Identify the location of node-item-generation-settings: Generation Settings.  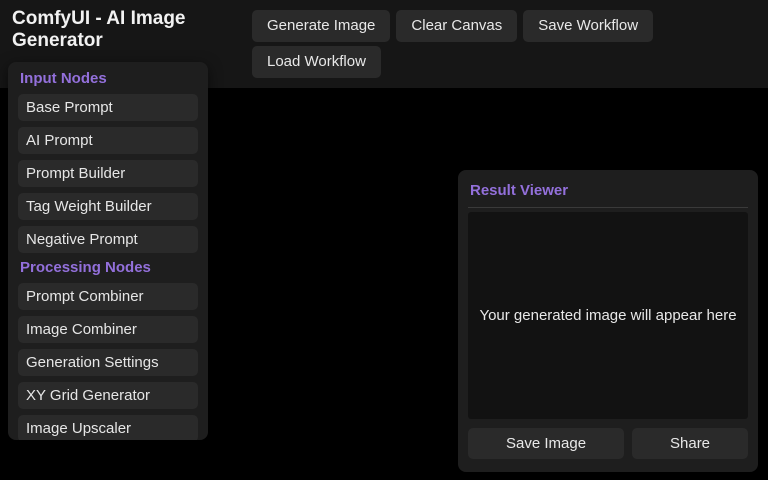
(108, 362).